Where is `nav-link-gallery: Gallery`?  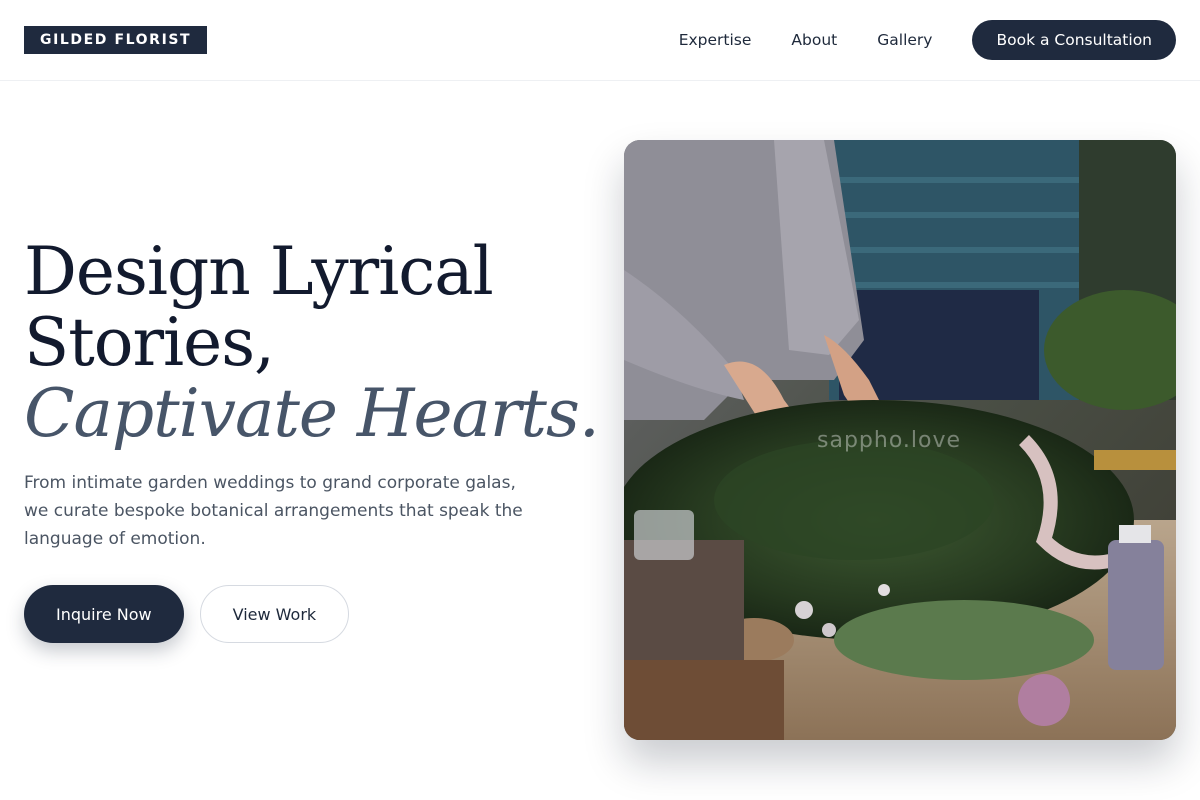 nav-link-gallery: Gallery is located at coordinates (904, 40).